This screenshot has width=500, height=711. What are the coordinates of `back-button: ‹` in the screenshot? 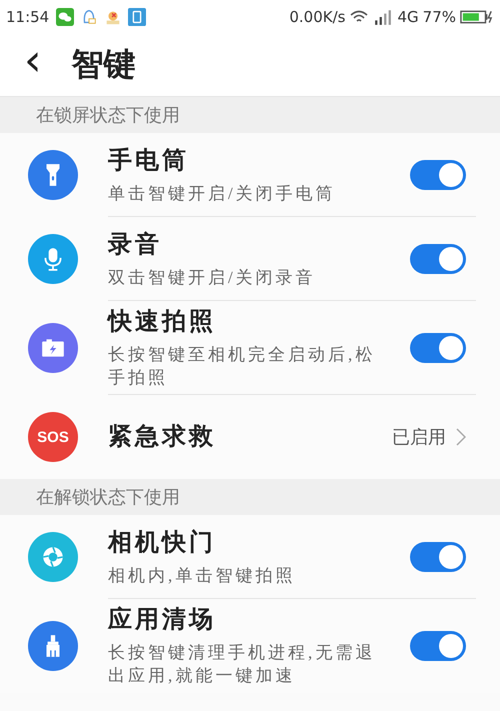 It's located at (33, 65).